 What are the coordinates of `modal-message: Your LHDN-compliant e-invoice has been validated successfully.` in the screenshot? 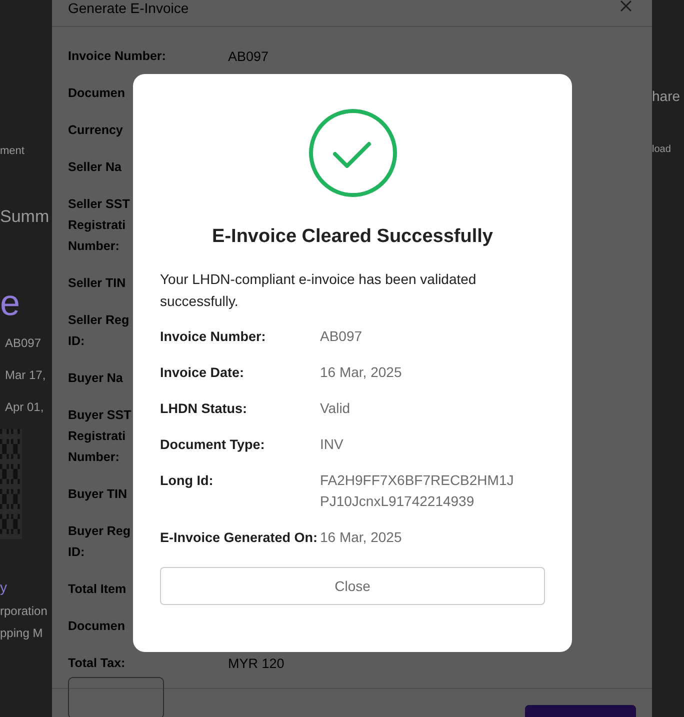 It's located at (319, 290).